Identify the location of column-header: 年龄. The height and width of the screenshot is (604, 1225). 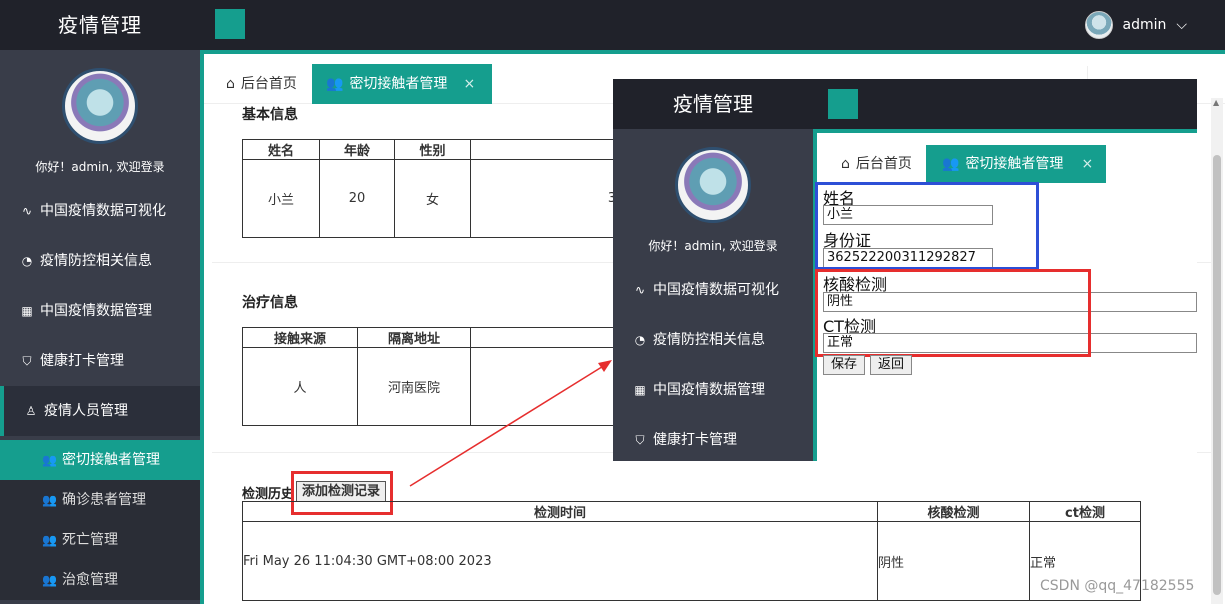
(357, 149).